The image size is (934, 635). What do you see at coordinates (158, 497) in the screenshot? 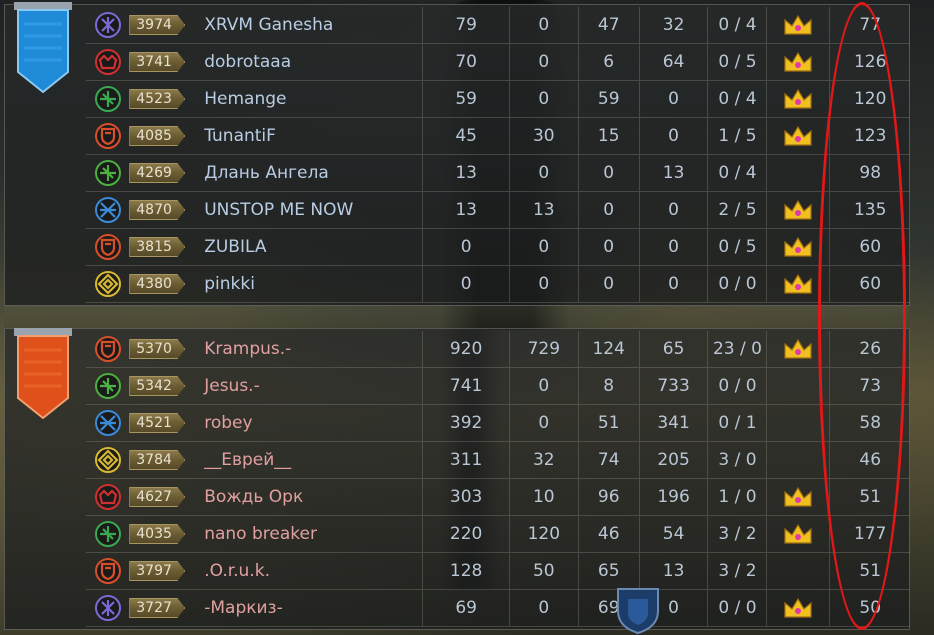
I see `level-cell: 4627` at bounding box center [158, 497].